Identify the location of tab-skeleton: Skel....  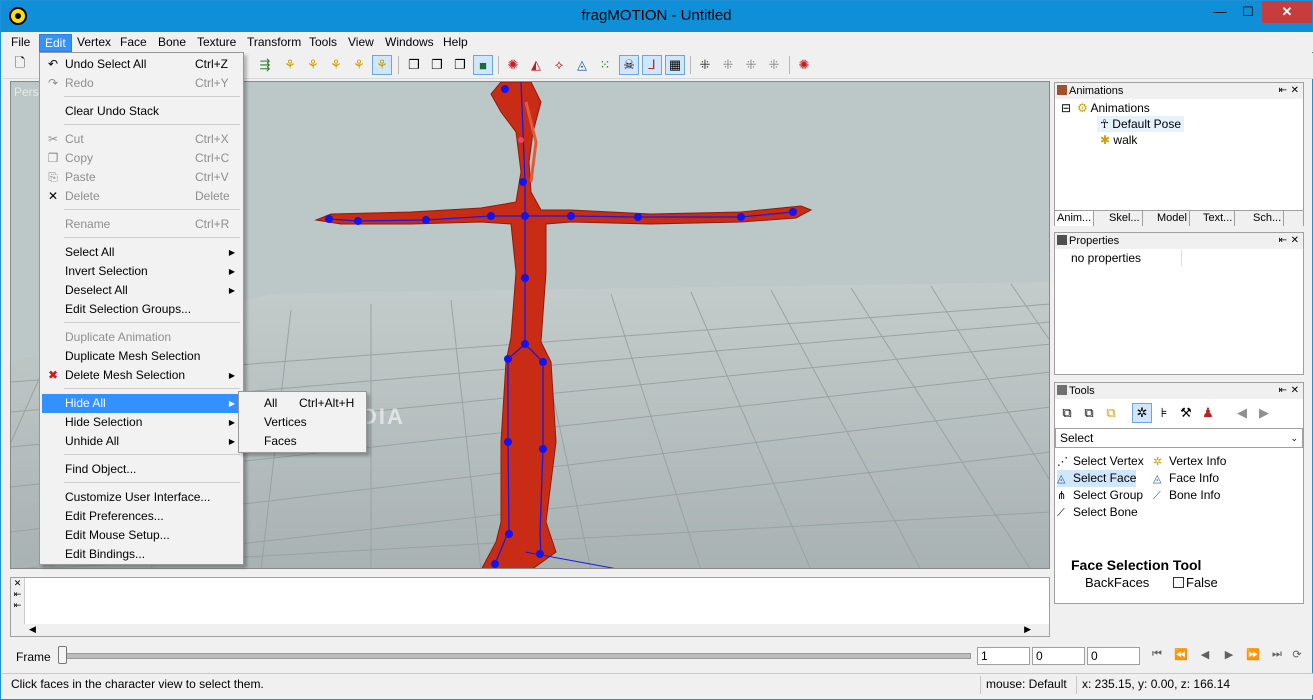
(1125, 218).